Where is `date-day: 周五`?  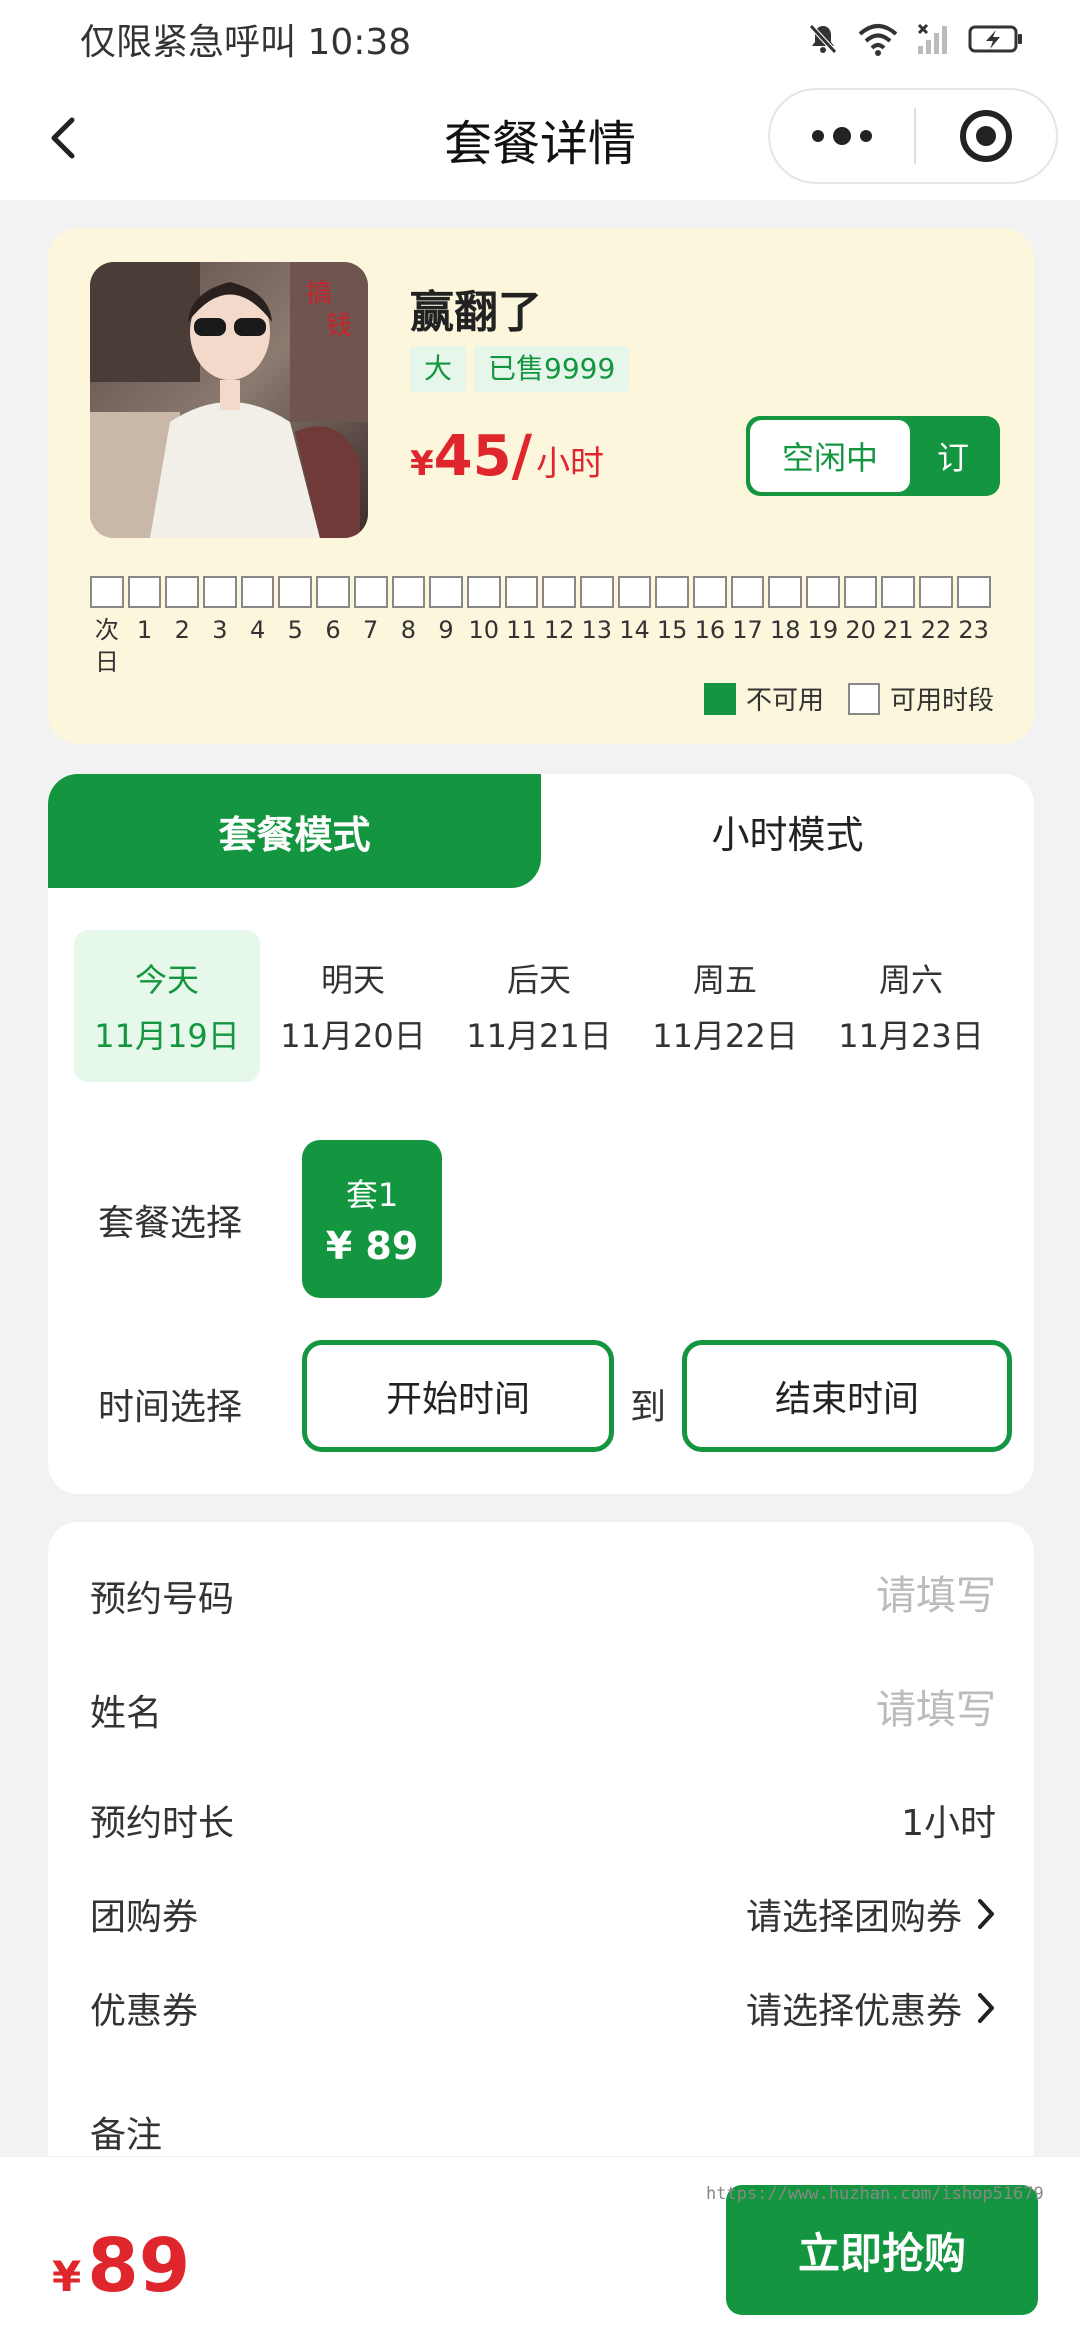
date-day: 周五 is located at coordinates (724, 980).